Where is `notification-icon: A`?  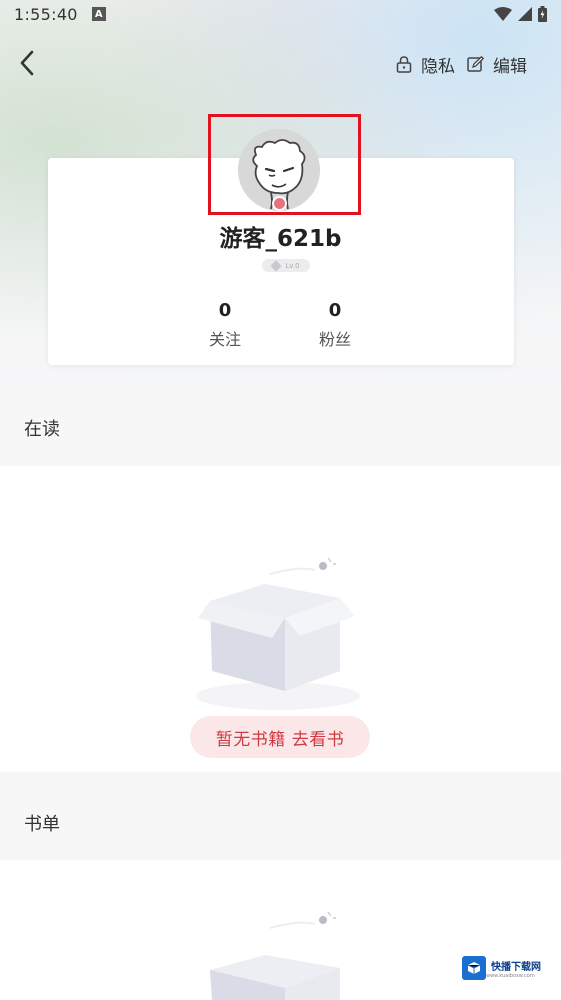
notification-icon: A is located at coordinates (98, 14).